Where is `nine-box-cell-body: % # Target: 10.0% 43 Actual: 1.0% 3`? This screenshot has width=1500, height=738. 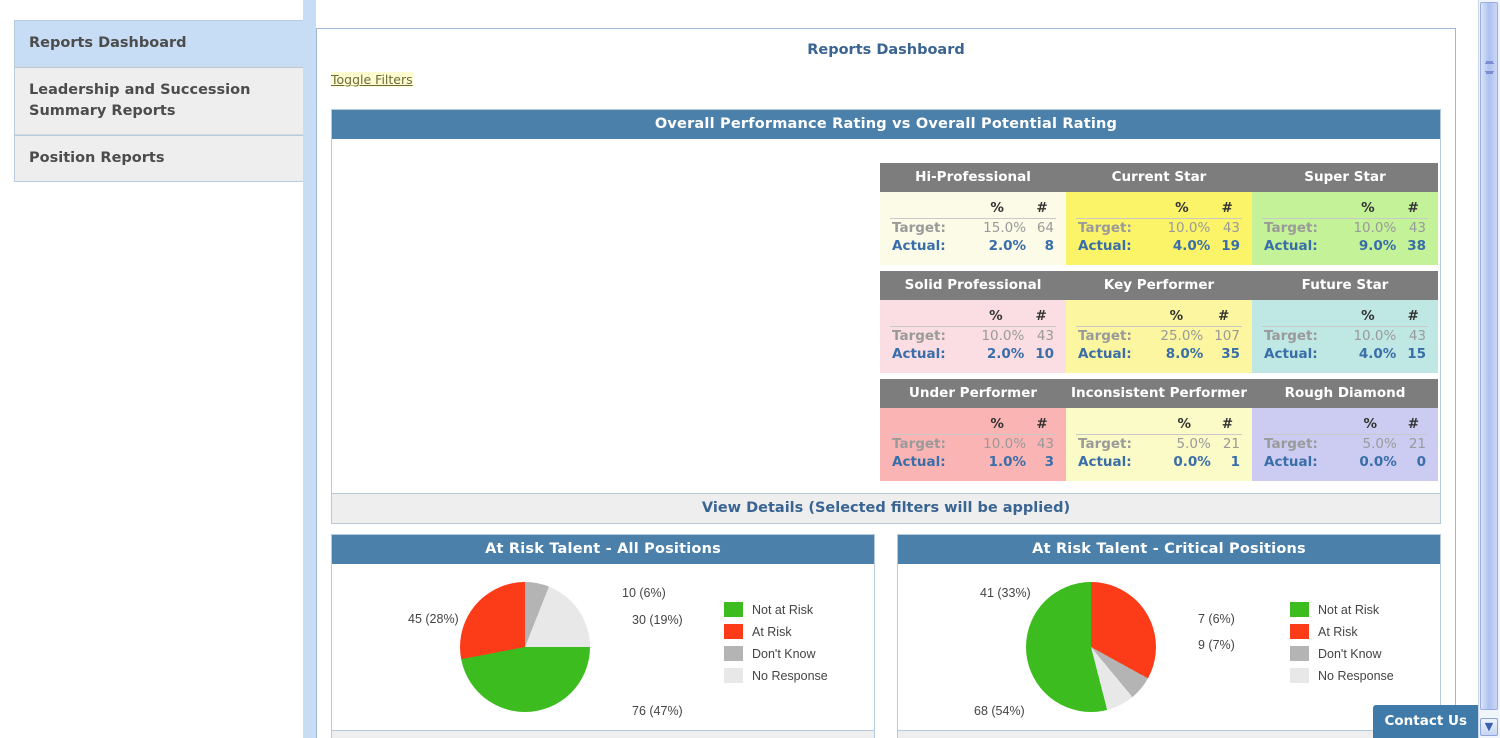 nine-box-cell-body: % # Target: 10.0% 43 Actual: 1.0% 3 is located at coordinates (973, 444).